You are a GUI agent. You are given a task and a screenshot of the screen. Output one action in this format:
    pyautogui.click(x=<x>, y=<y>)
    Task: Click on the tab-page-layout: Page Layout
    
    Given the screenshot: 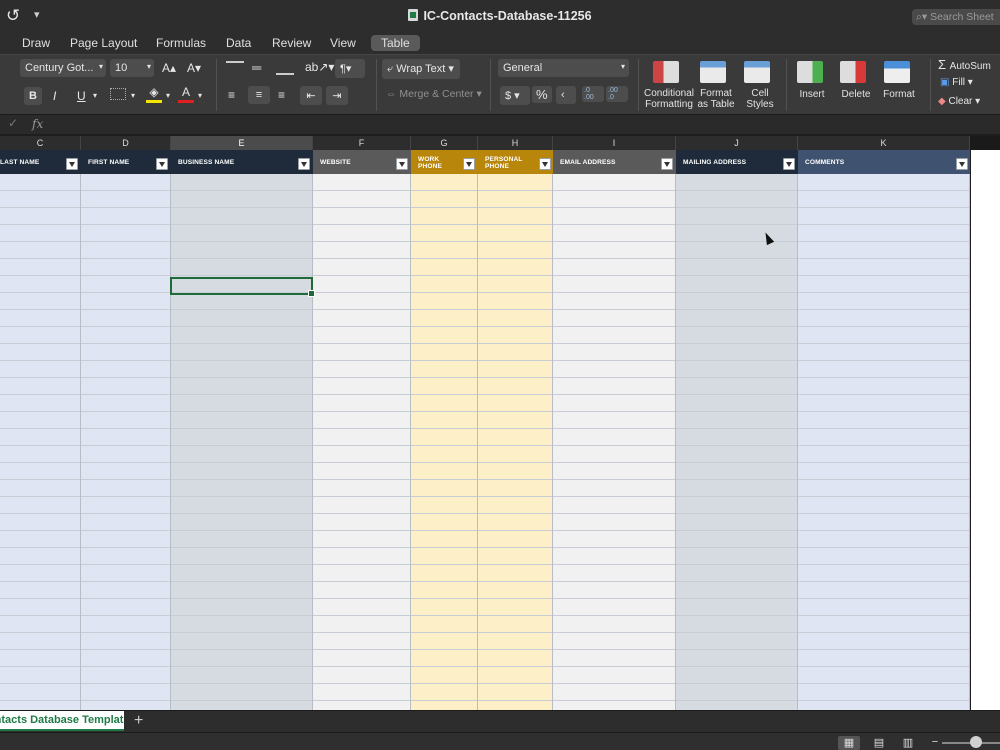 What is the action you would take?
    pyautogui.click(x=103, y=43)
    